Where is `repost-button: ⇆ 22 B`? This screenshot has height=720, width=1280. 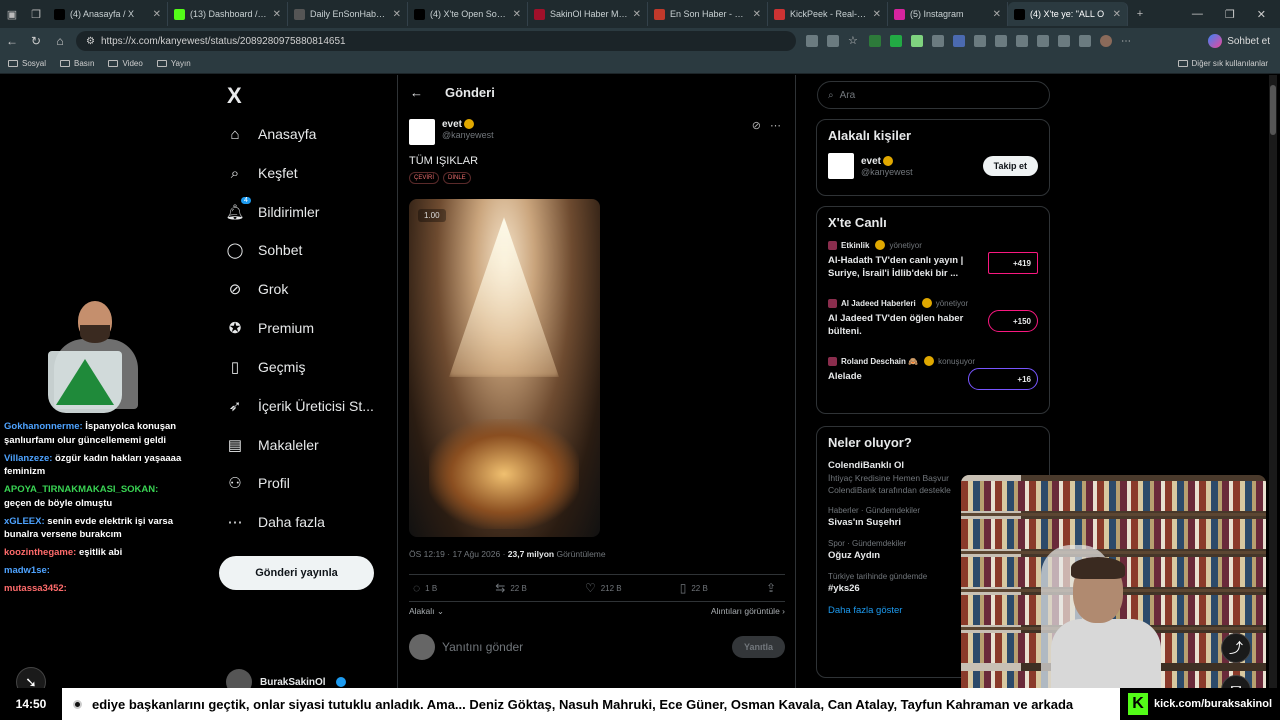 repost-button: ⇆ 22 B is located at coordinates (511, 588).